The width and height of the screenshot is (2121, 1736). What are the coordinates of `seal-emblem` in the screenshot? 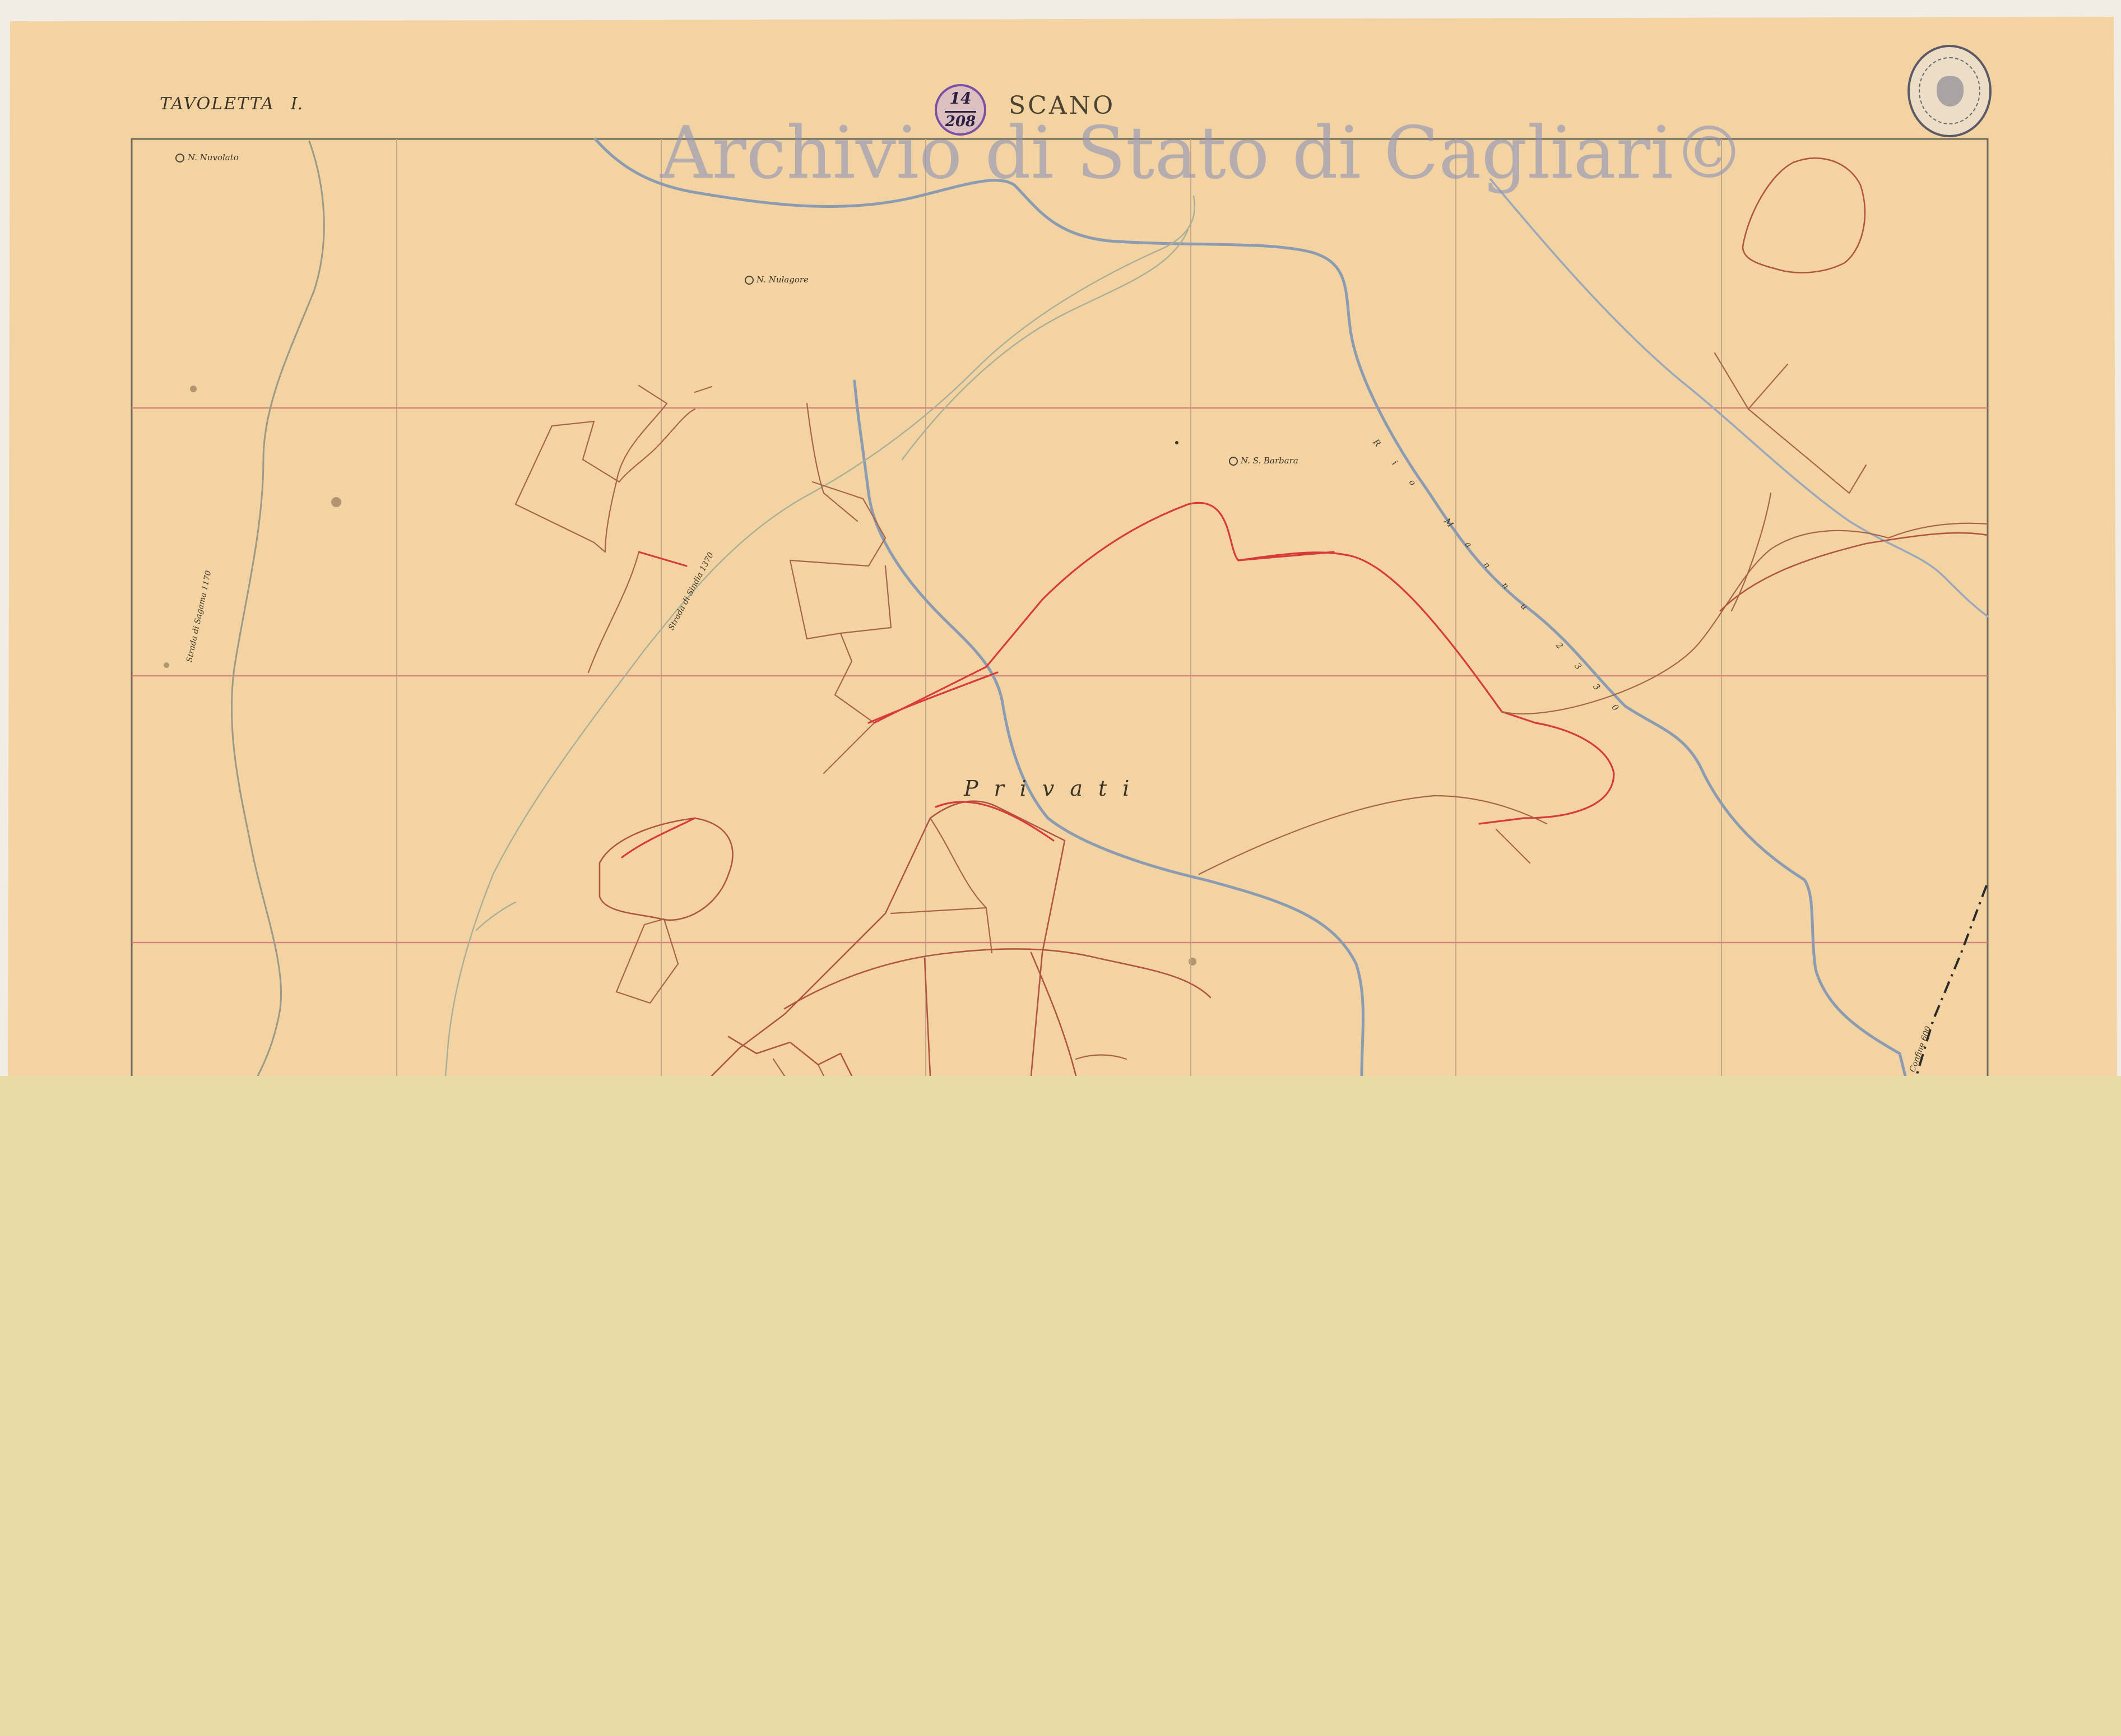 It's located at (1950, 91).